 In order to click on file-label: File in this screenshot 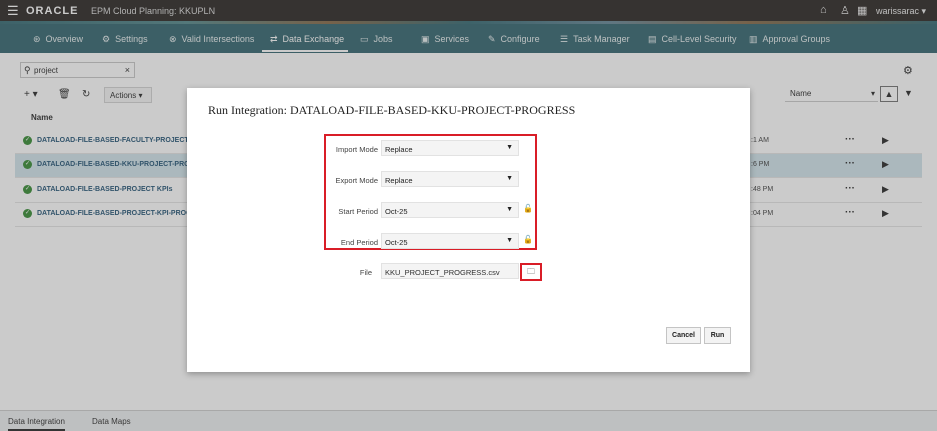, I will do `click(365, 272)`.